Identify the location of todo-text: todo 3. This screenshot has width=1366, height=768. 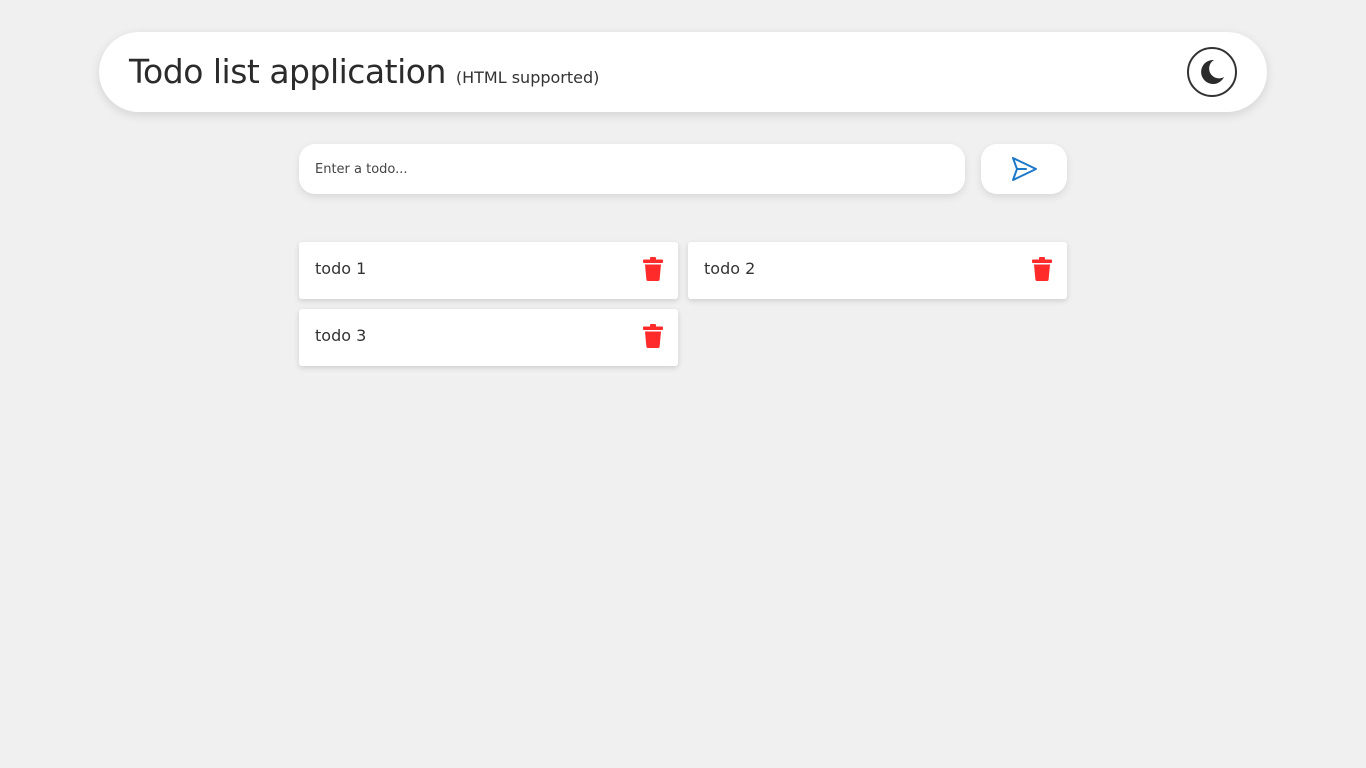
(341, 335).